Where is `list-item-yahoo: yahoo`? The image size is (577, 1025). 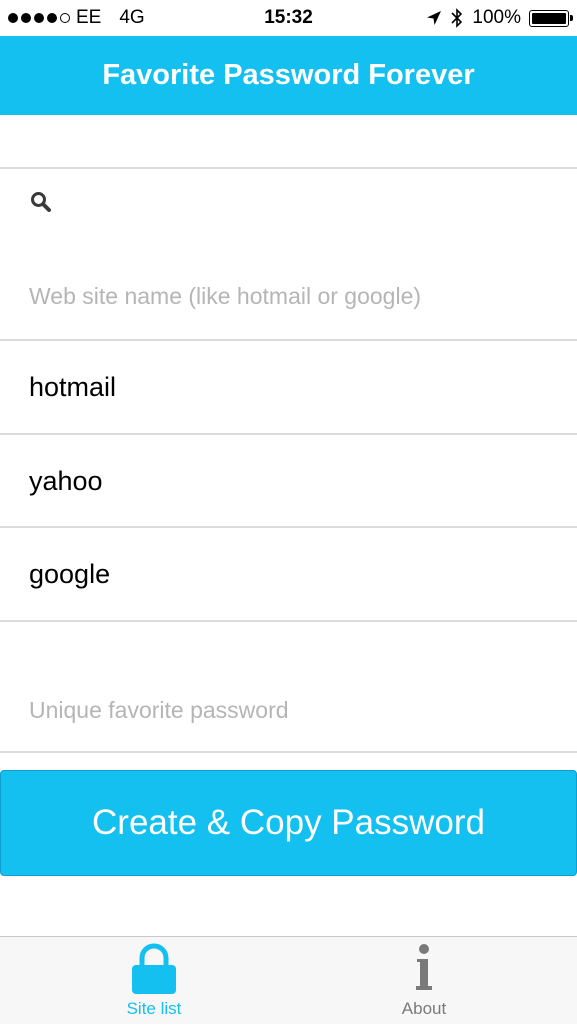
list-item-yahoo: yahoo is located at coordinates (288, 481).